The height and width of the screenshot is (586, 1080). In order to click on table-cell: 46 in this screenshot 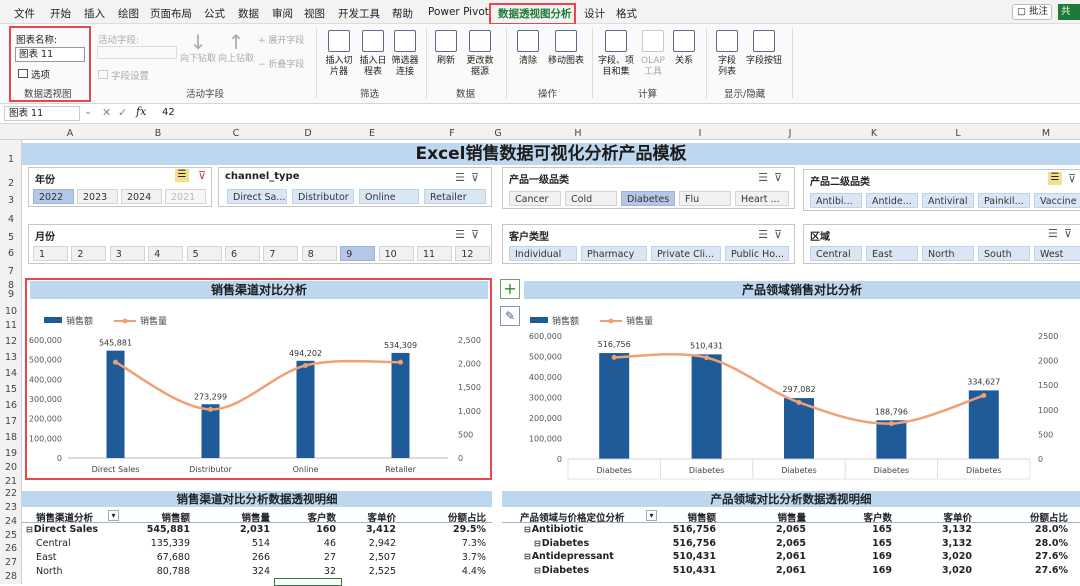, I will do `click(313, 543)`.